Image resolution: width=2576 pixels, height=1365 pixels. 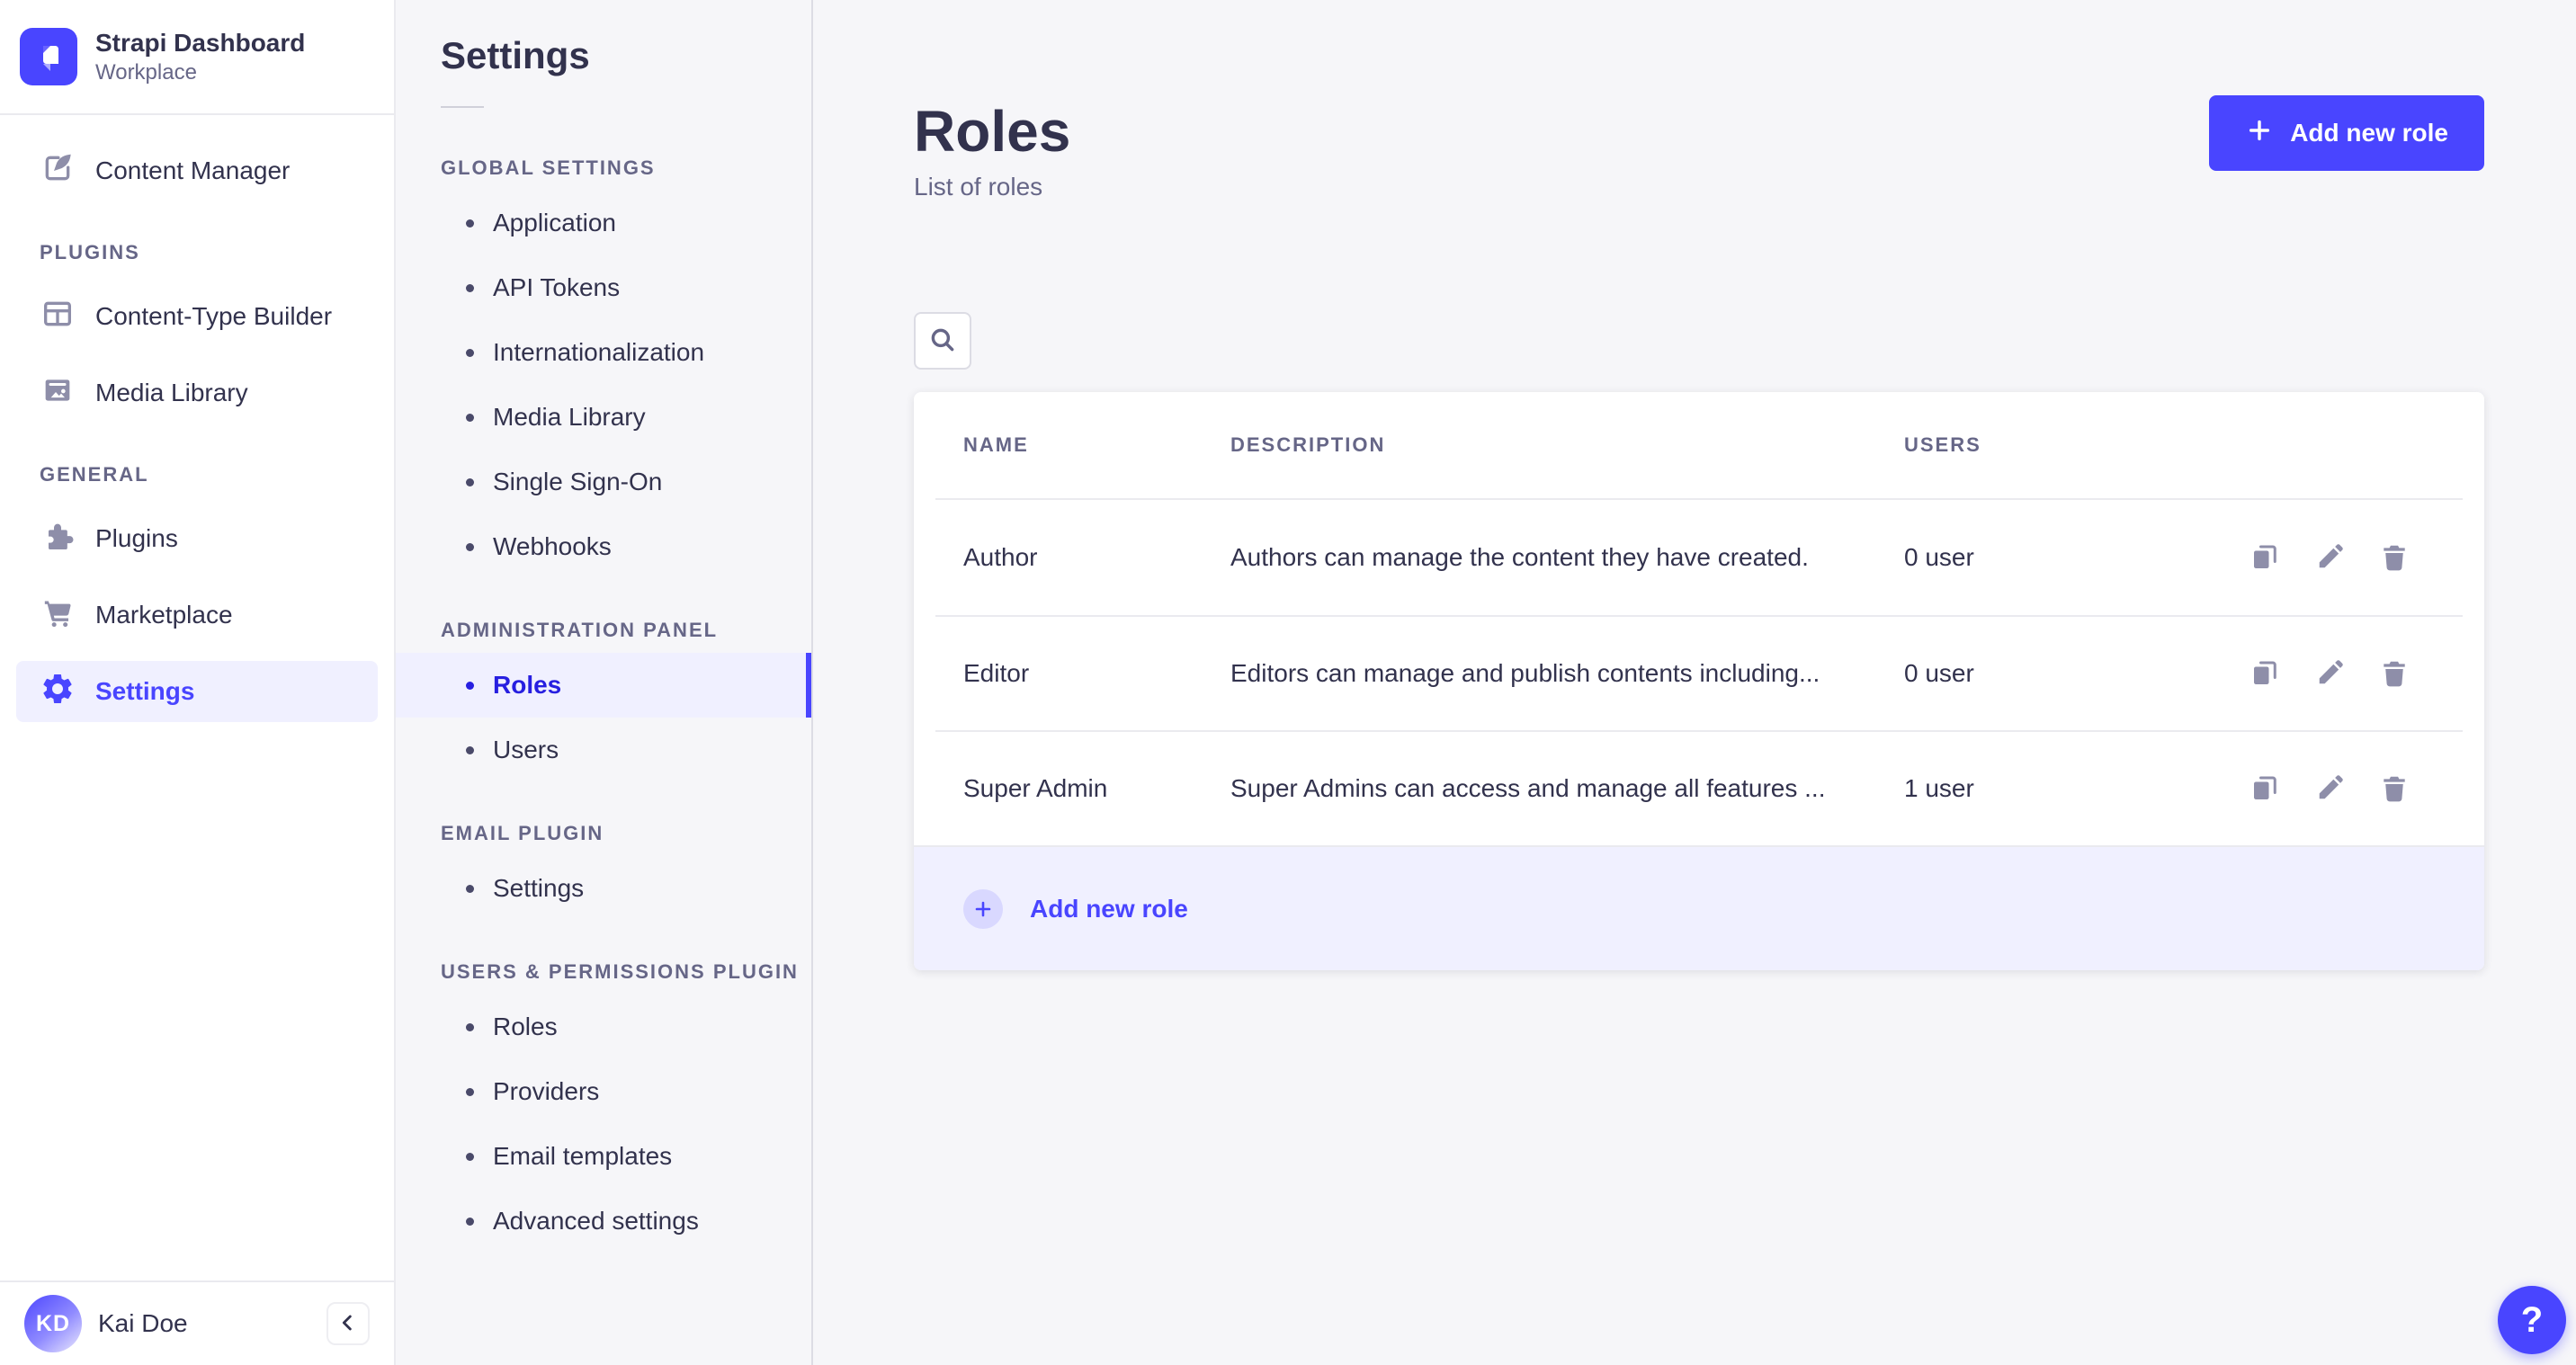 What do you see at coordinates (603, 482) in the screenshot?
I see `subnav-item-single-sign-on: Single Sign-On` at bounding box center [603, 482].